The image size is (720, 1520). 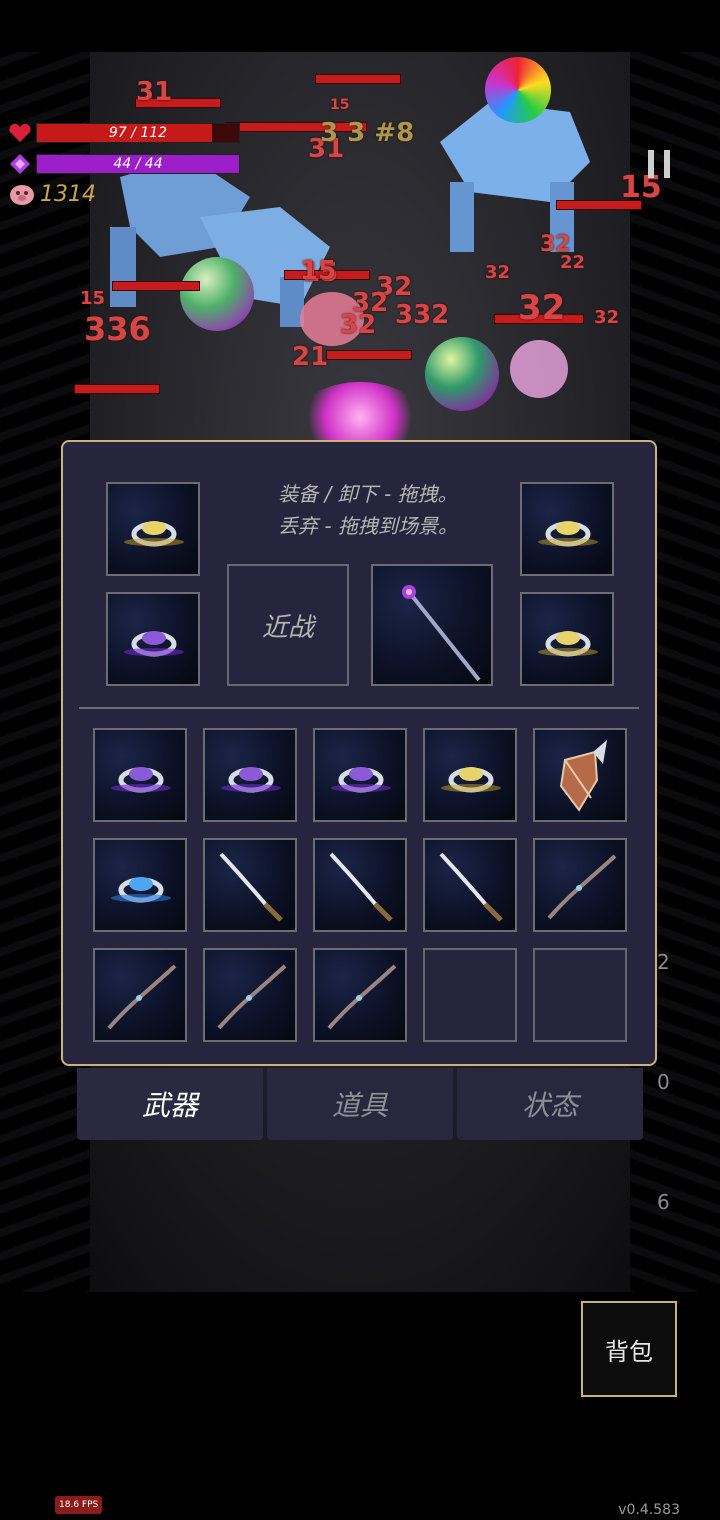 What do you see at coordinates (154, 92) in the screenshot?
I see `damage-number: 31` at bounding box center [154, 92].